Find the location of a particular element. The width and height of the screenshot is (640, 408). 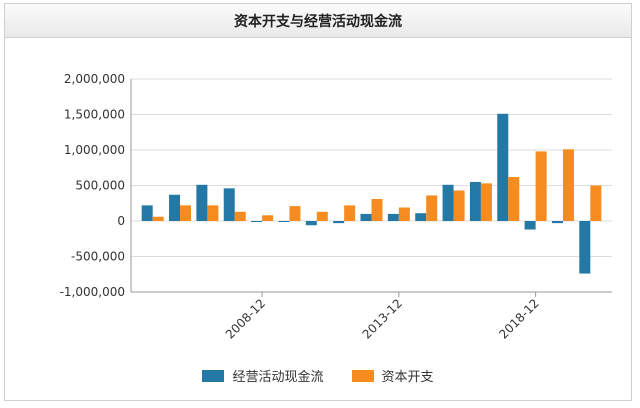

x-tick-label: 2008-12 is located at coordinates (245, 318).